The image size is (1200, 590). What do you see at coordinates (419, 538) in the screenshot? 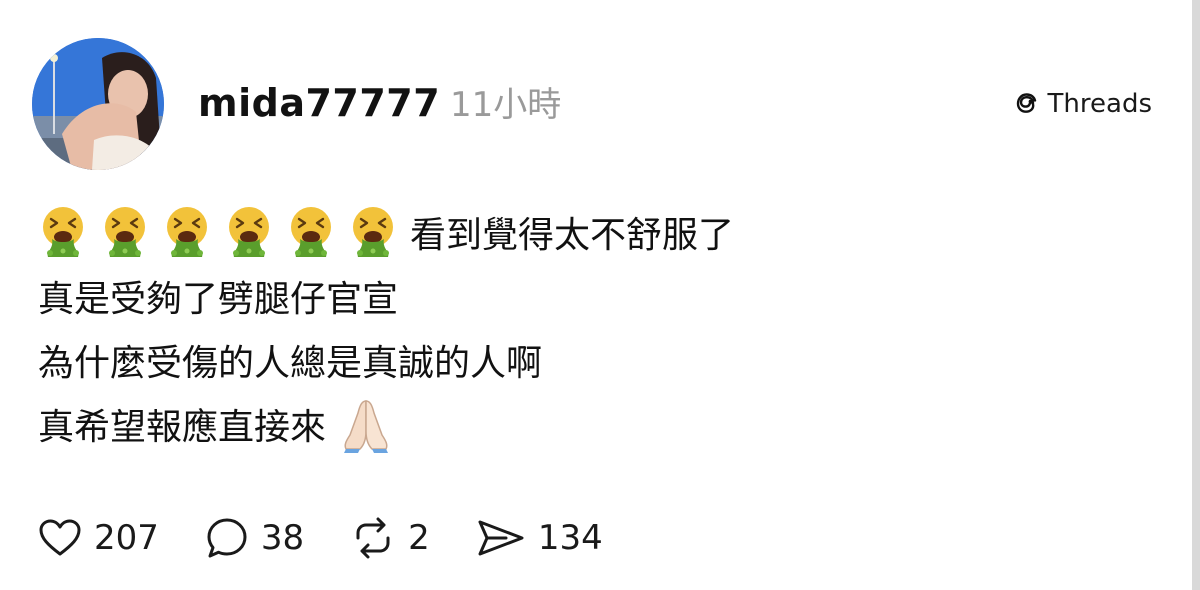
I see `repost-count: 2` at bounding box center [419, 538].